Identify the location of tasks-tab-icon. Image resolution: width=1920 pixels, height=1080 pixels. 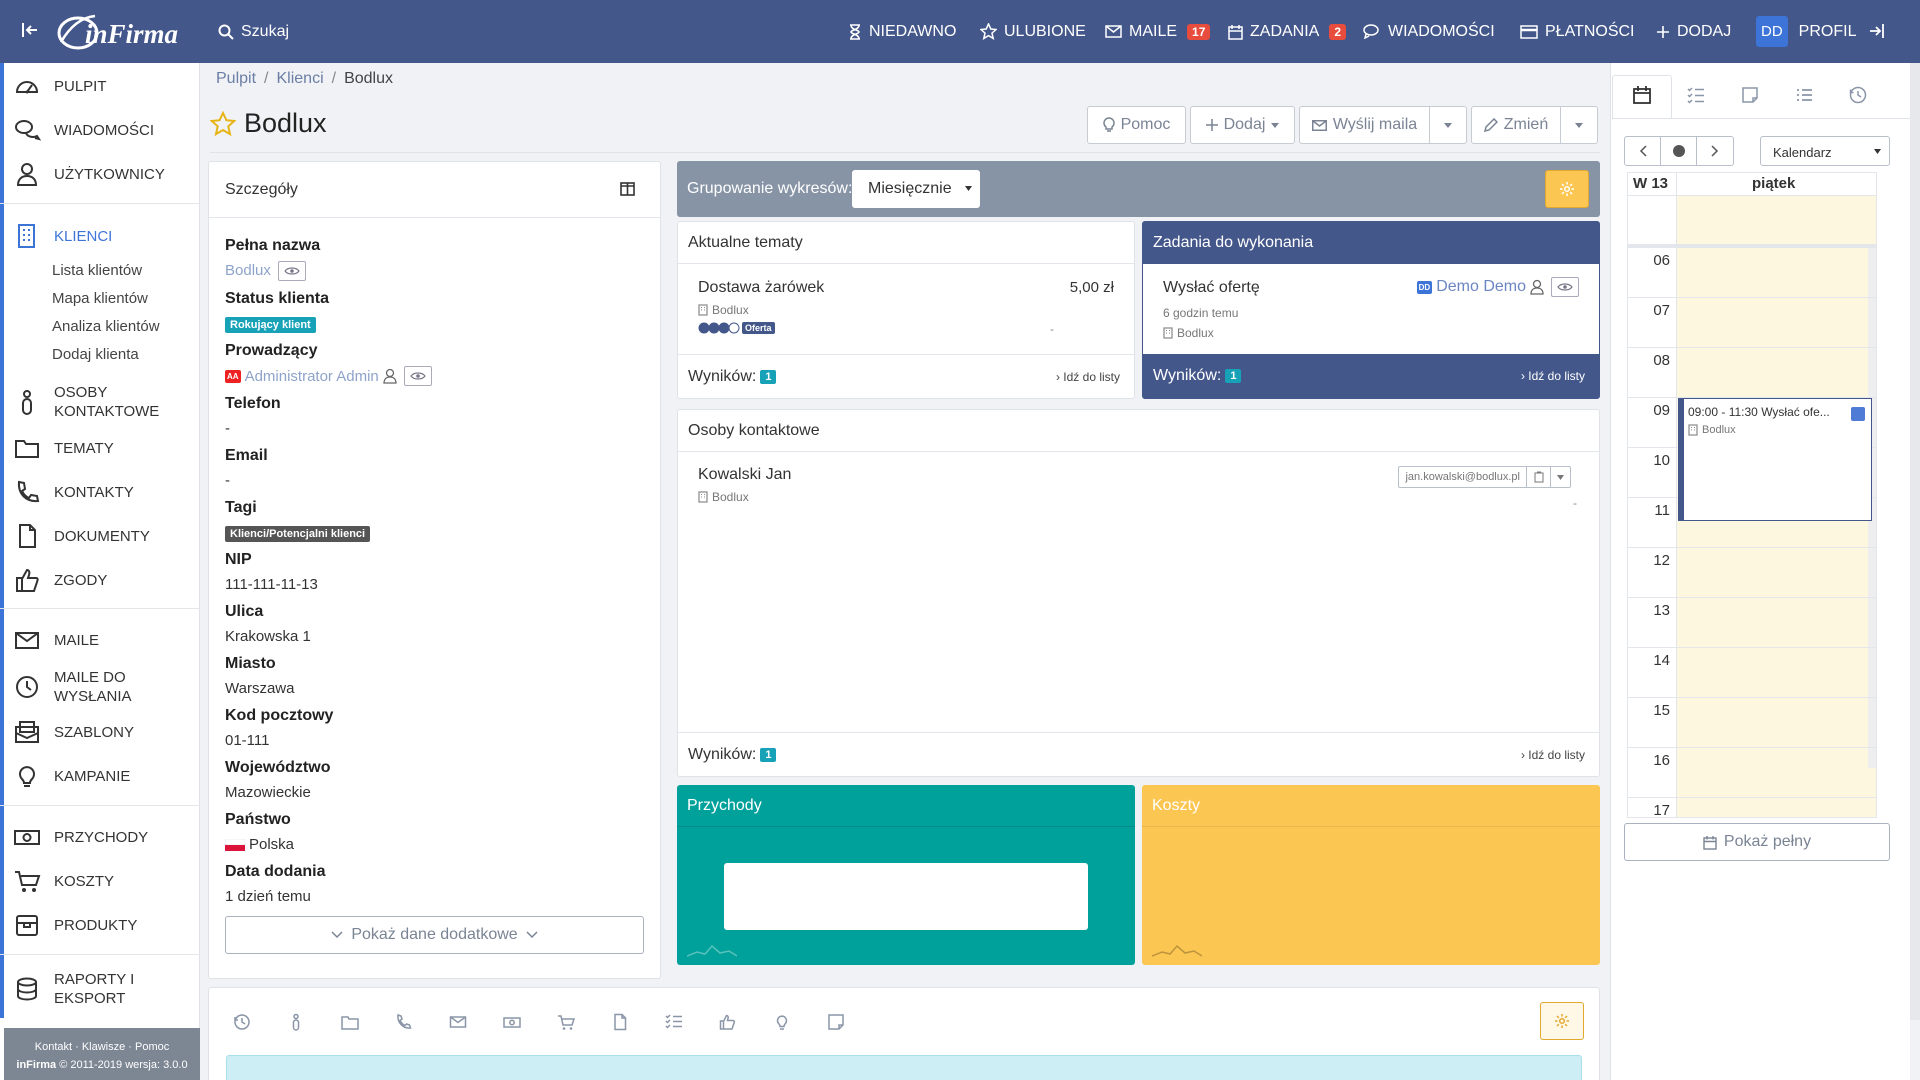
(1696, 95).